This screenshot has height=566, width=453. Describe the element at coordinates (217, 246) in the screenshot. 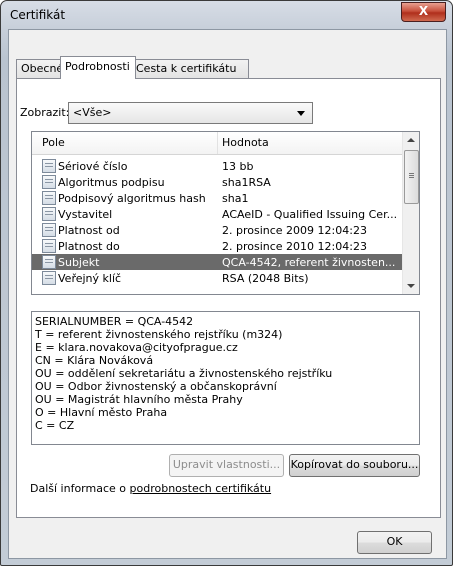

I see `list-item: Platnost do 2. prosince 2010 12:04:23` at that location.